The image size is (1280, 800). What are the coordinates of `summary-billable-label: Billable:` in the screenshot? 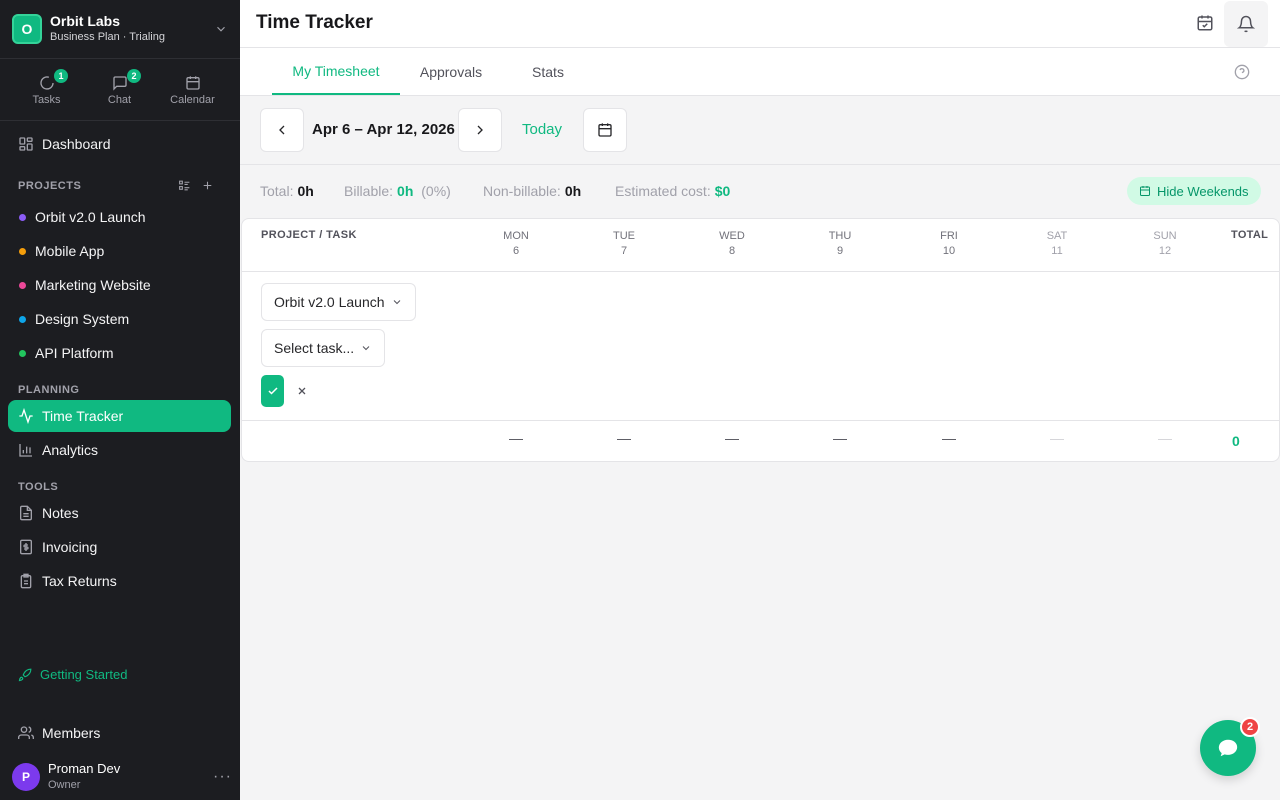 It's located at (369, 191).